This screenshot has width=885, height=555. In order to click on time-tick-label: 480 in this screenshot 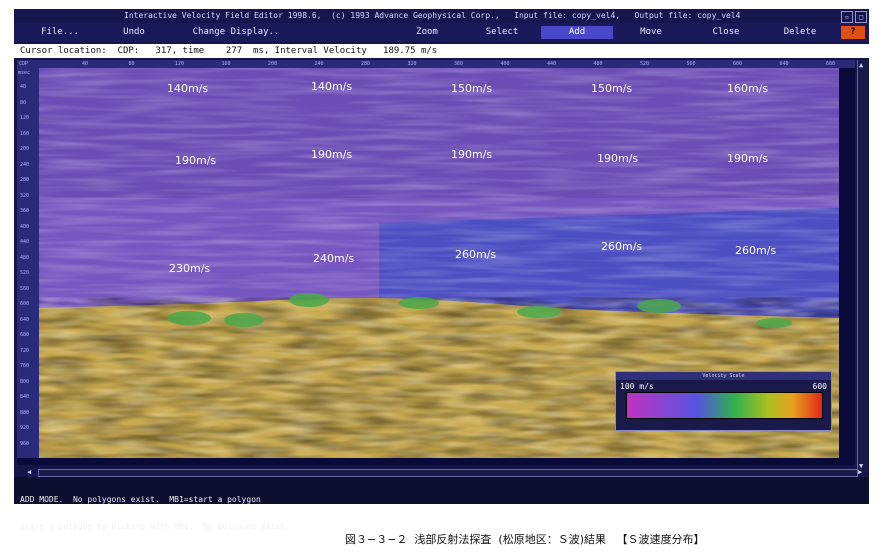, I will do `click(25, 257)`.